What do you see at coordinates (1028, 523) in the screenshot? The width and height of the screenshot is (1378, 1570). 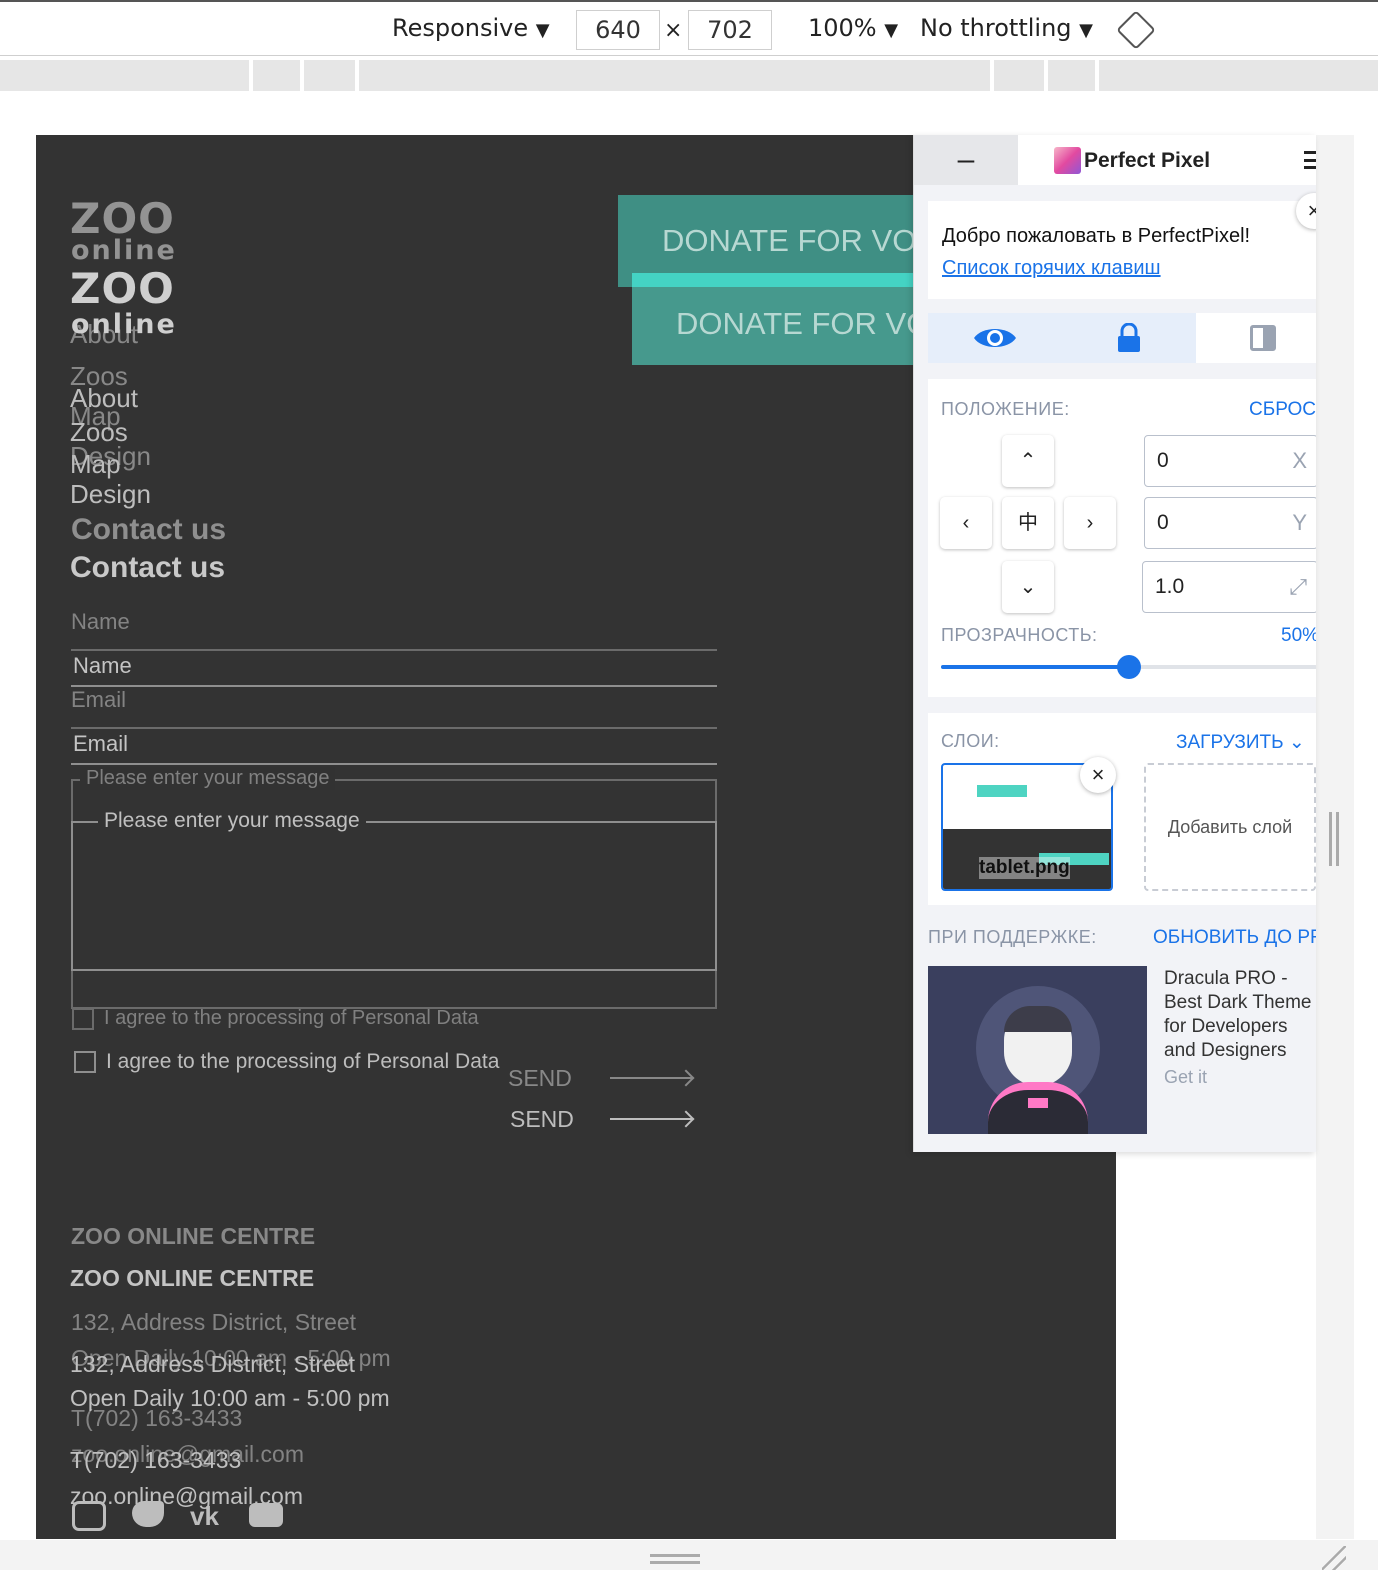 I see `center-button: 中` at bounding box center [1028, 523].